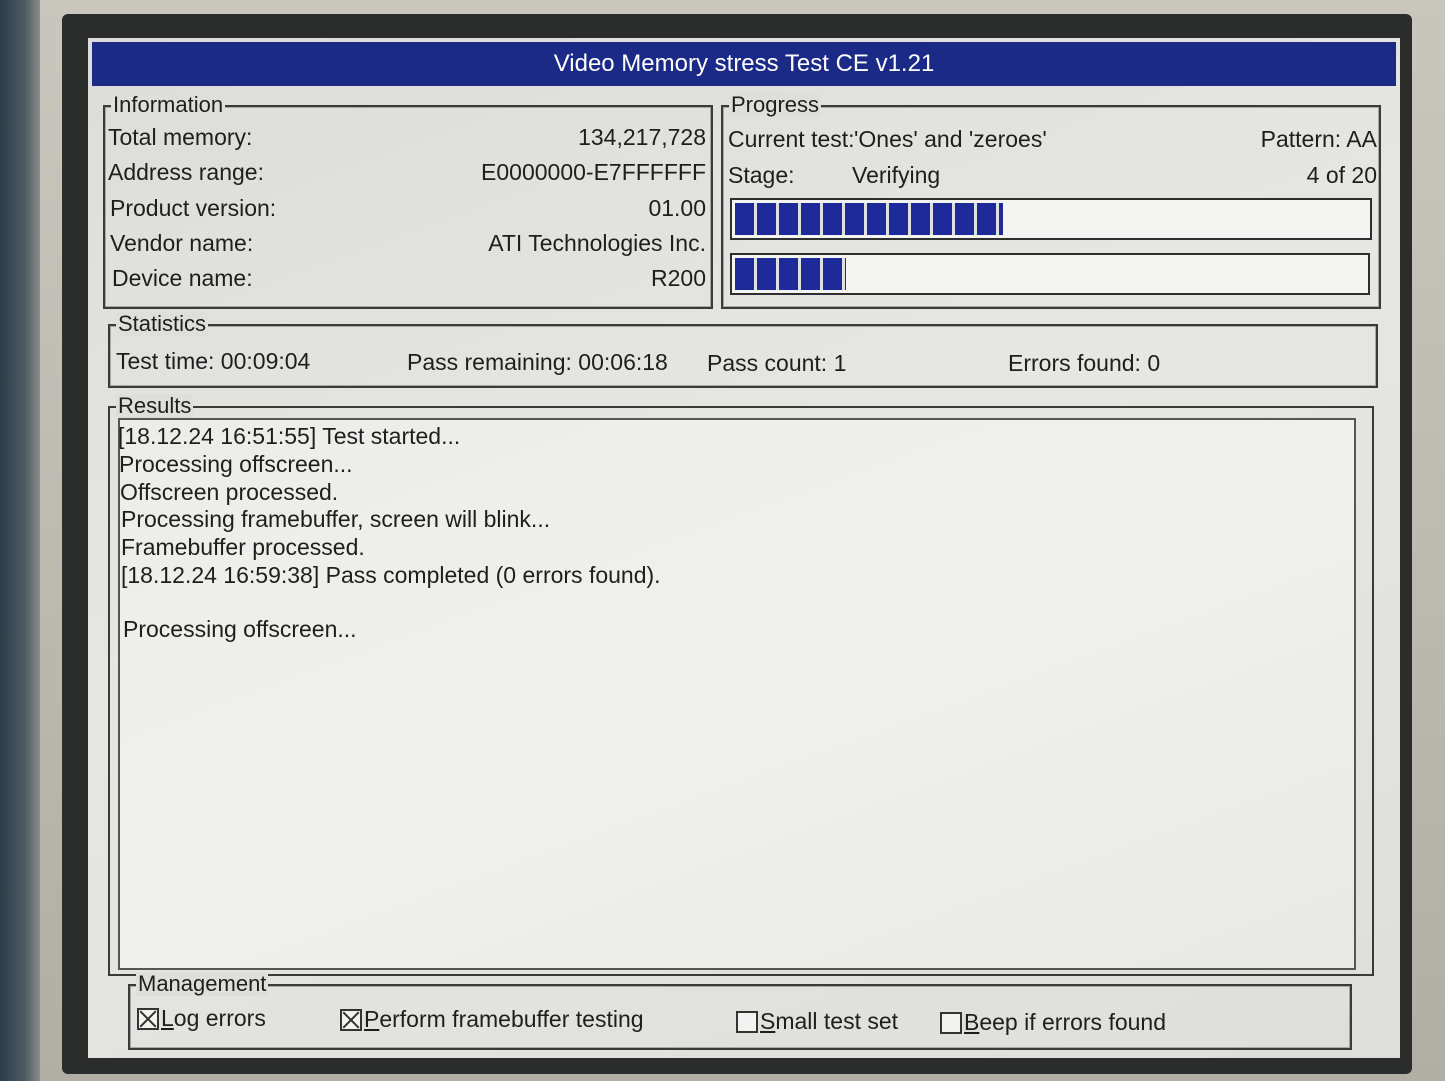  What do you see at coordinates (678, 278) in the screenshot?
I see `info-value: R200` at bounding box center [678, 278].